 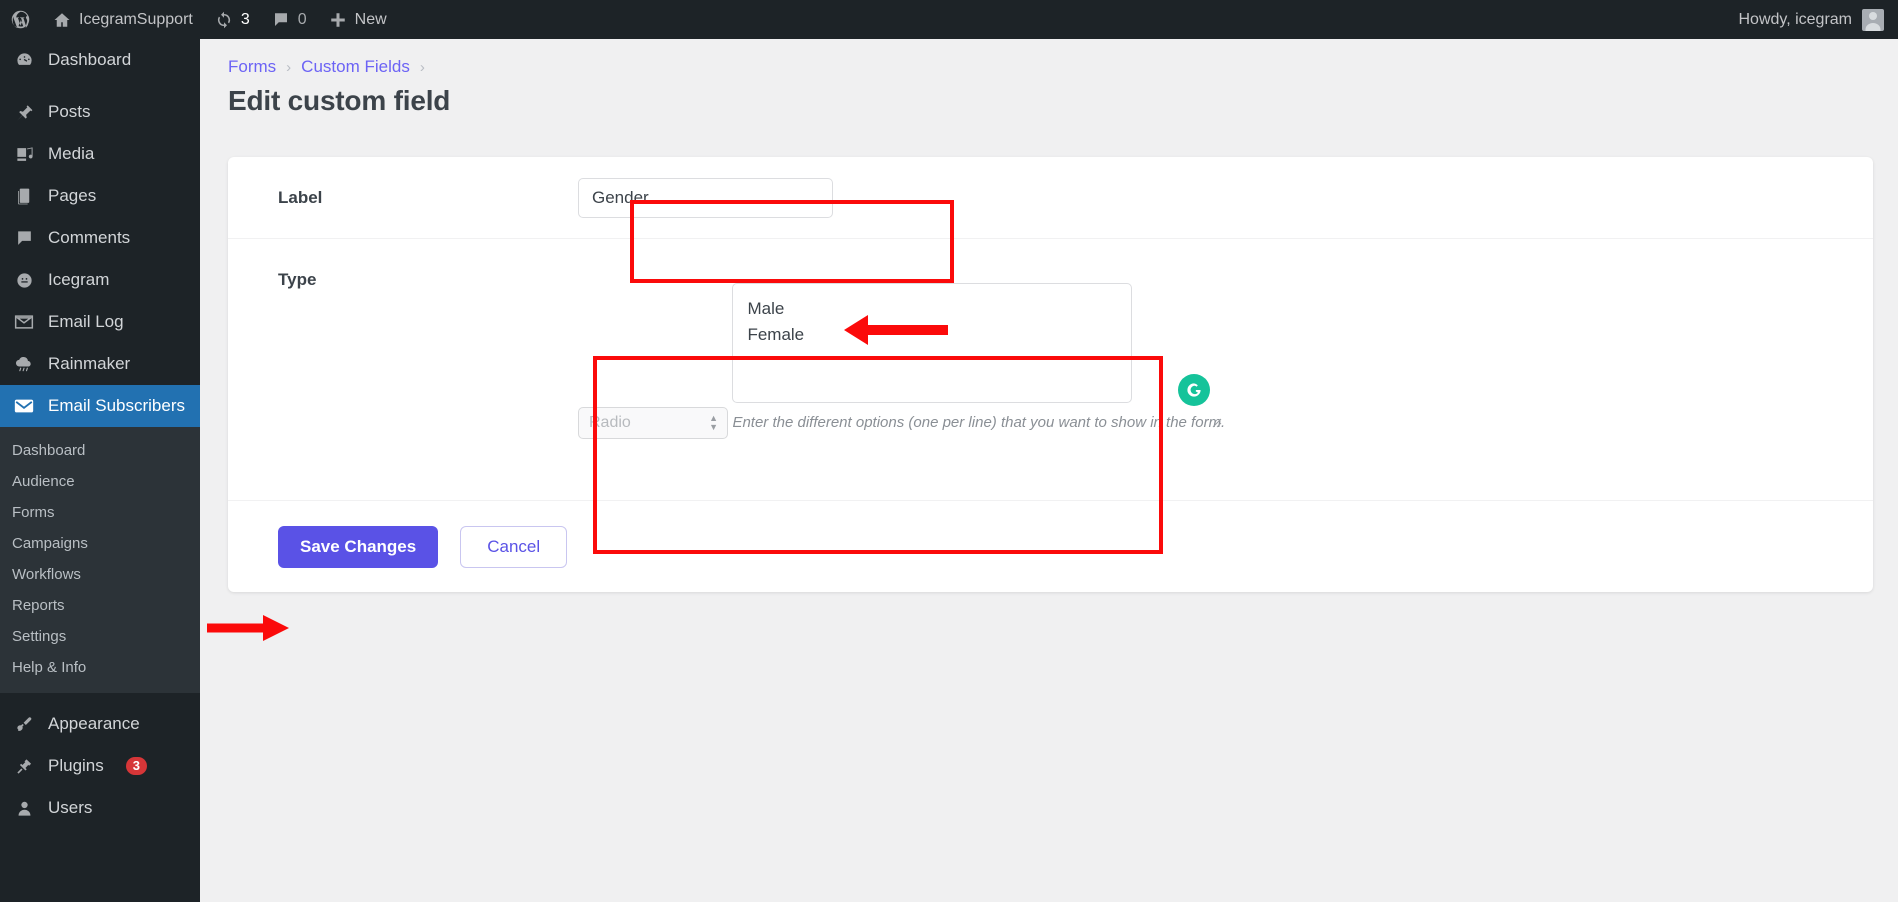 What do you see at coordinates (100, 808) in the screenshot?
I see `sidebar-item-users: Users` at bounding box center [100, 808].